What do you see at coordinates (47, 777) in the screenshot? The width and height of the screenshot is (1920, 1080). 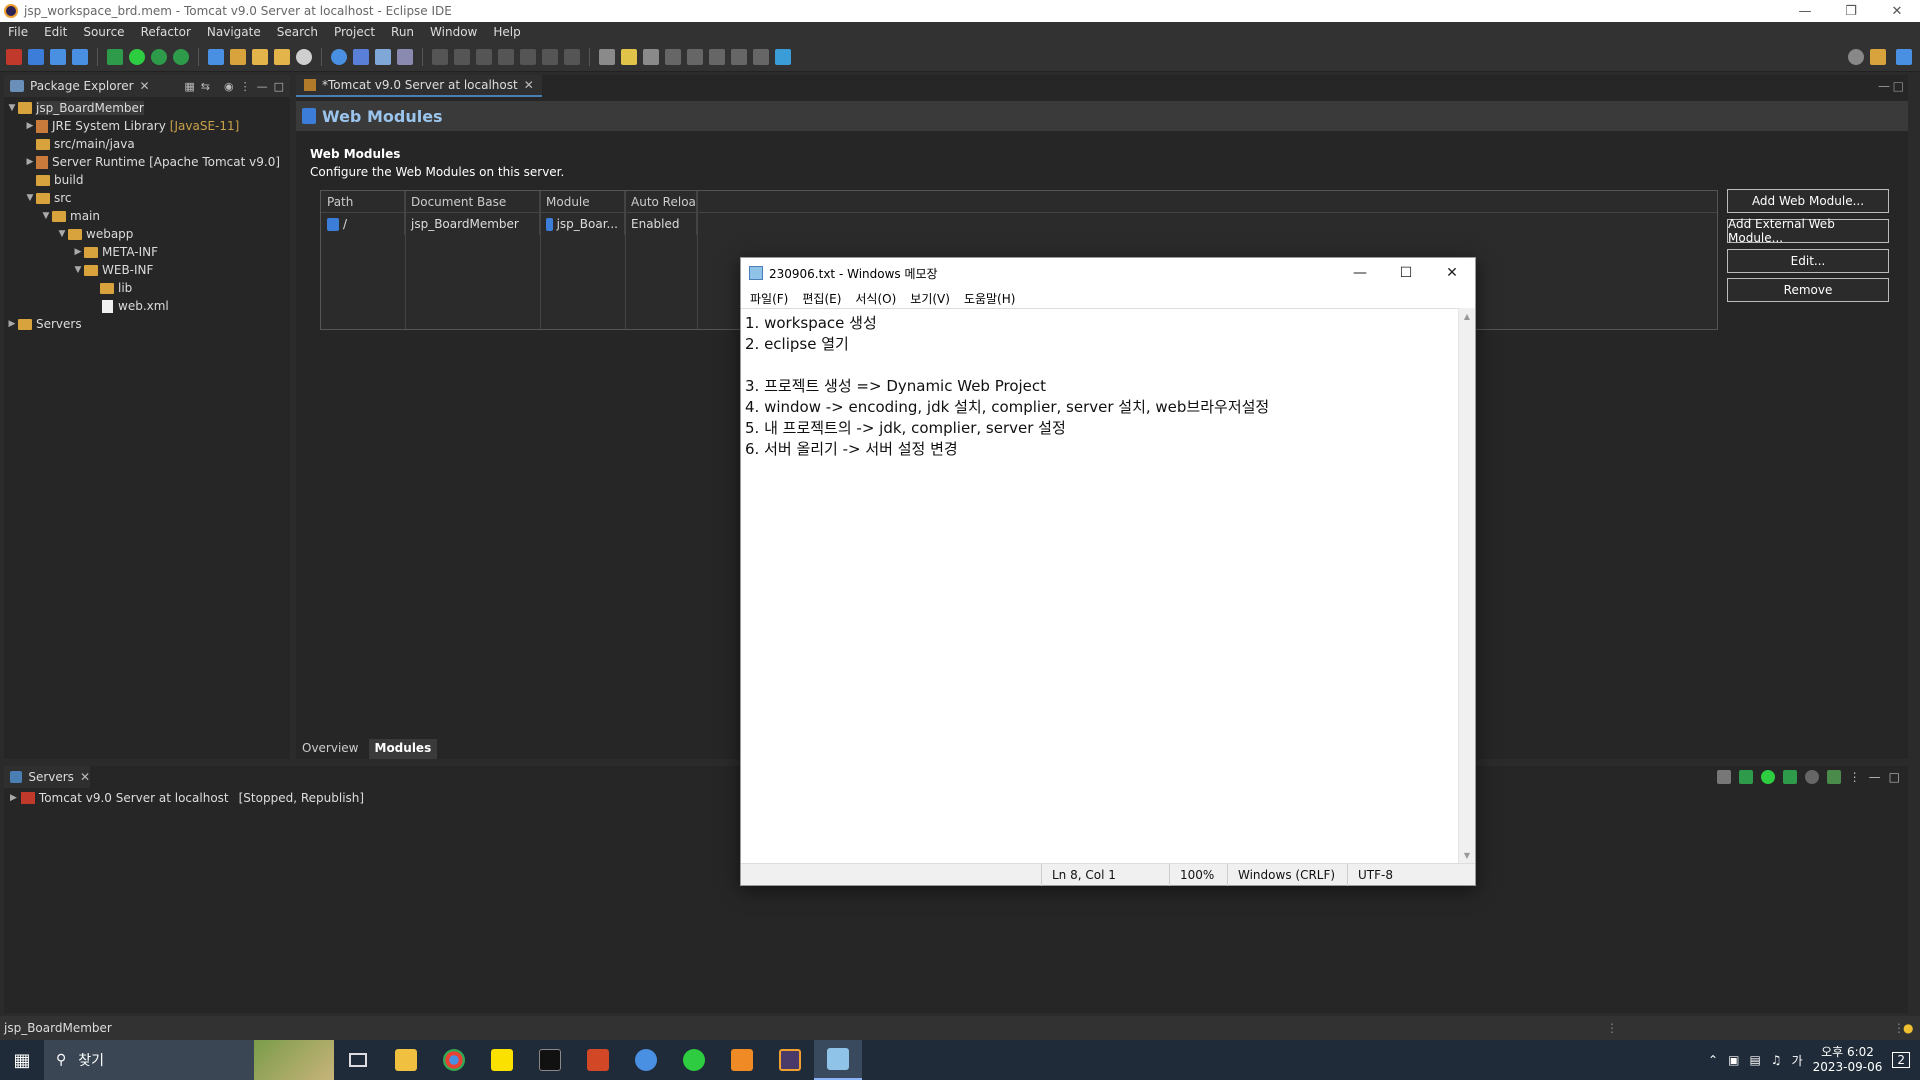 I see `servers-tab: Servers ✕` at bounding box center [47, 777].